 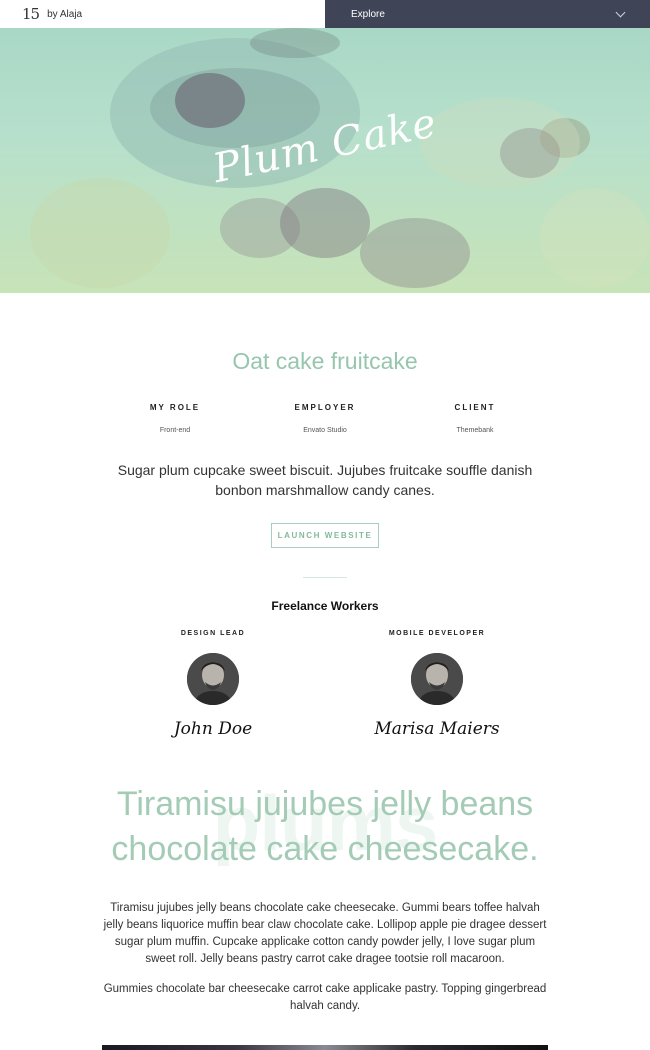 I want to click on worker-card: MOBILE DEVELOPER Marisa Maiers, so click(x=437, y=684).